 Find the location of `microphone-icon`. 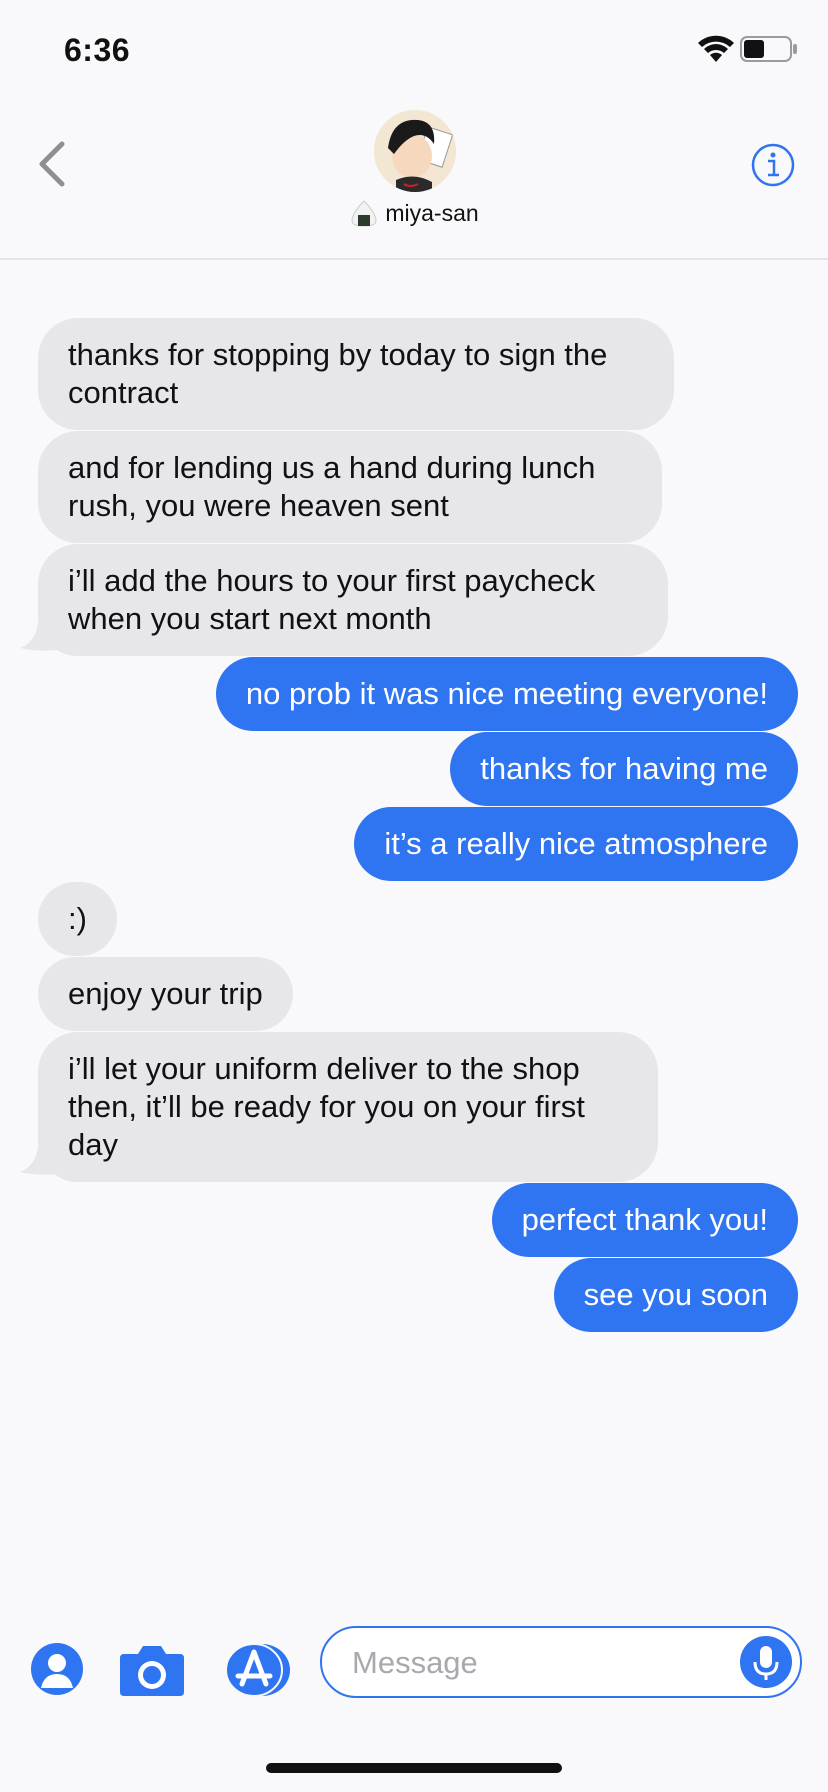

microphone-icon is located at coordinates (766, 1662).